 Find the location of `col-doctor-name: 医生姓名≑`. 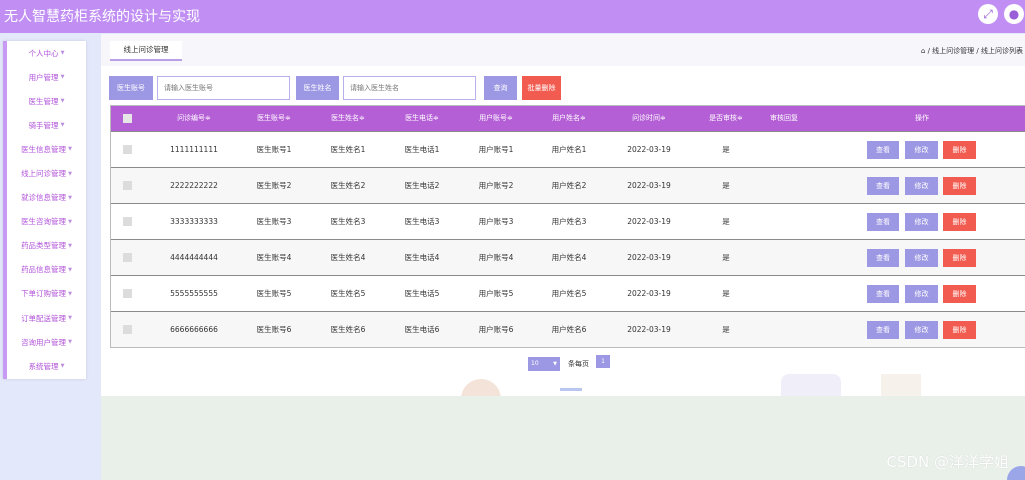

col-doctor-name: 医生姓名≑ is located at coordinates (348, 118).